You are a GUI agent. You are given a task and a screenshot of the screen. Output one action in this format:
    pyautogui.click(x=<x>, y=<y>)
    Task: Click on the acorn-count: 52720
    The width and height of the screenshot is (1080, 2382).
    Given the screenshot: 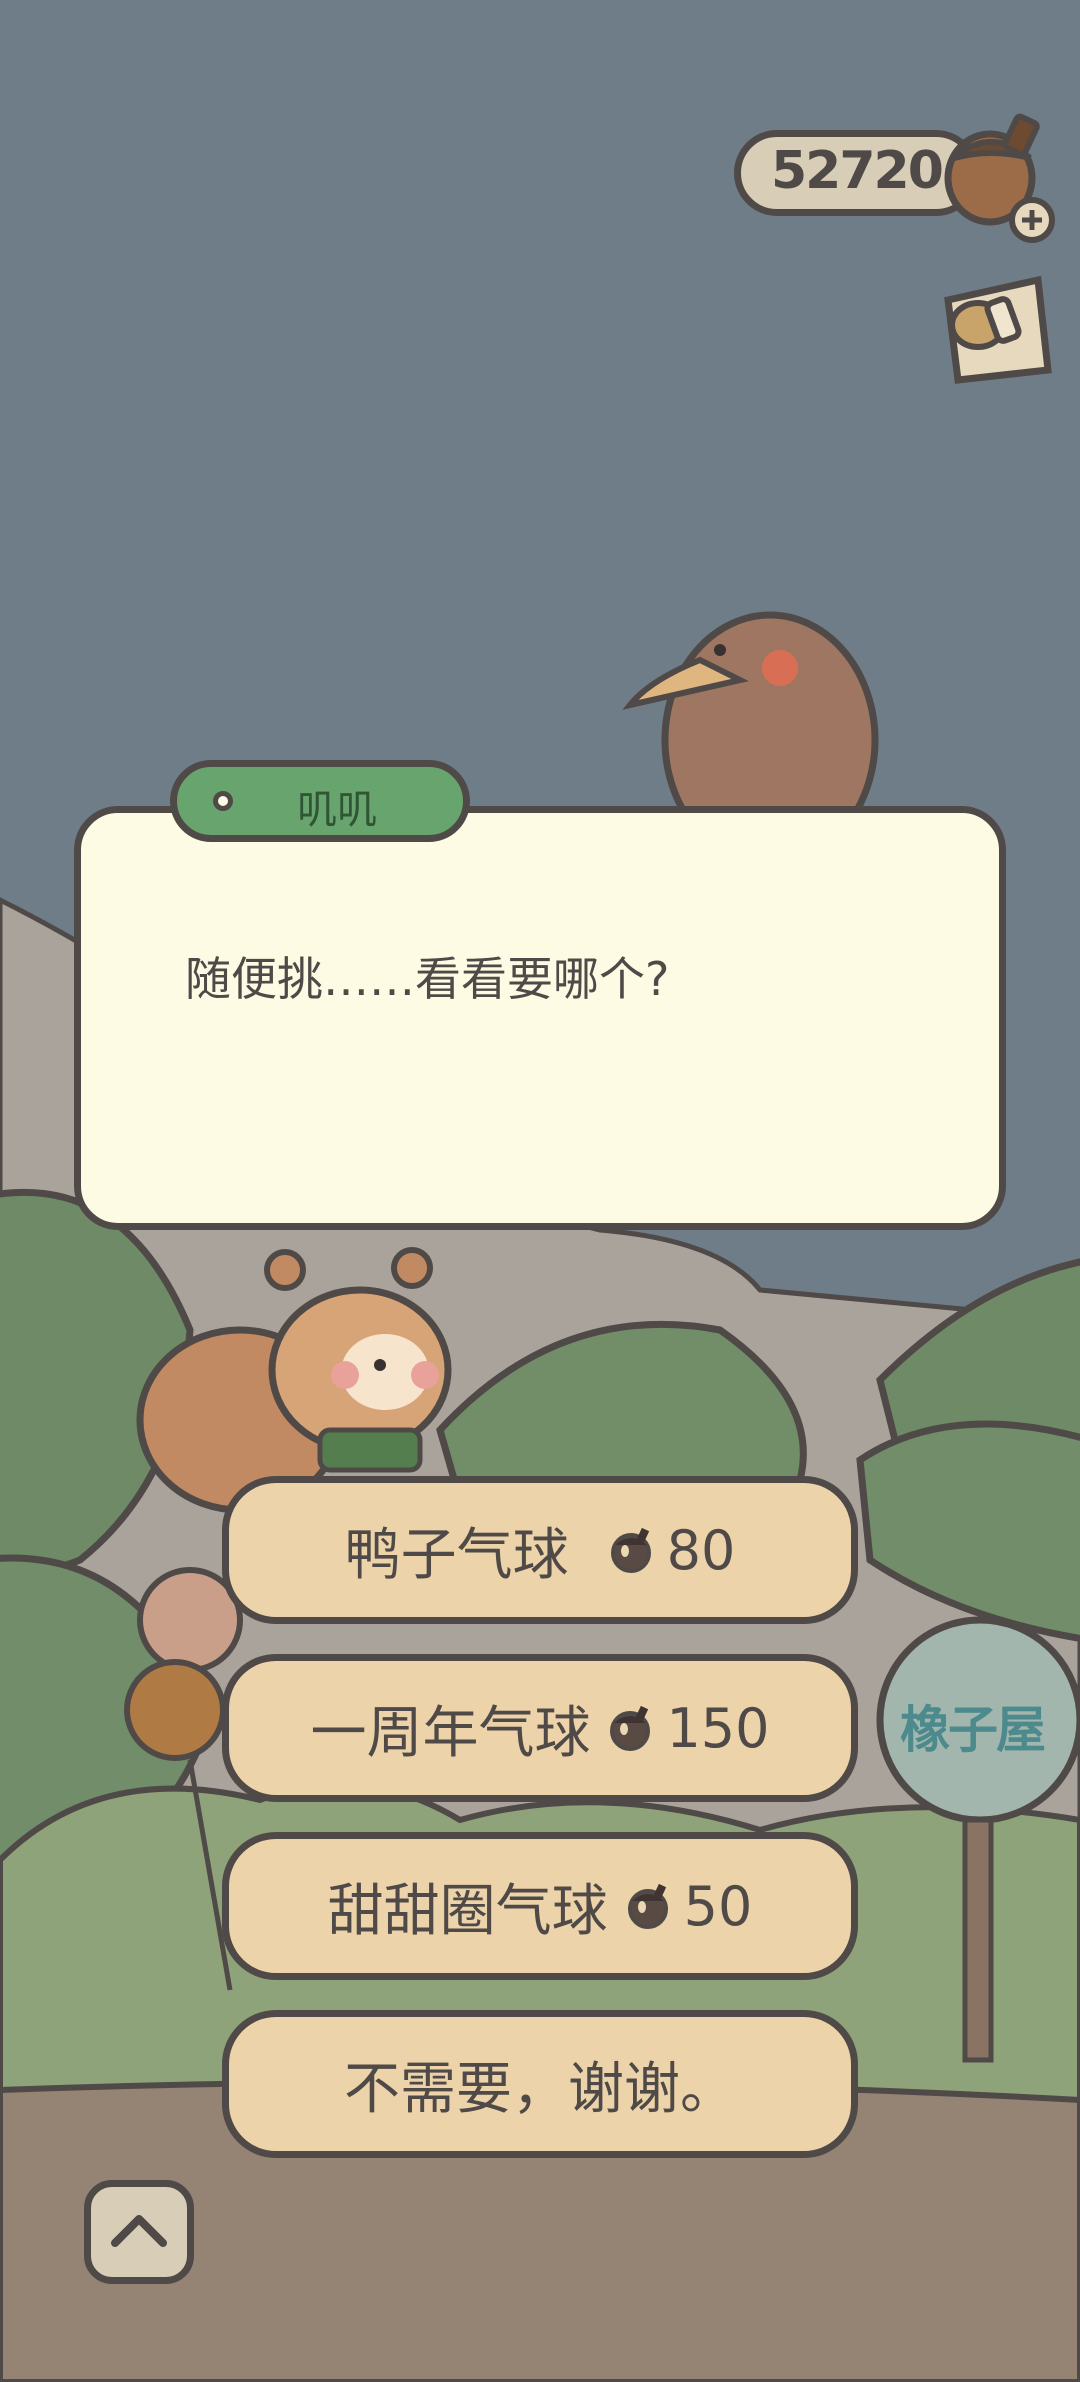 What is the action you would take?
    pyautogui.click(x=857, y=171)
    